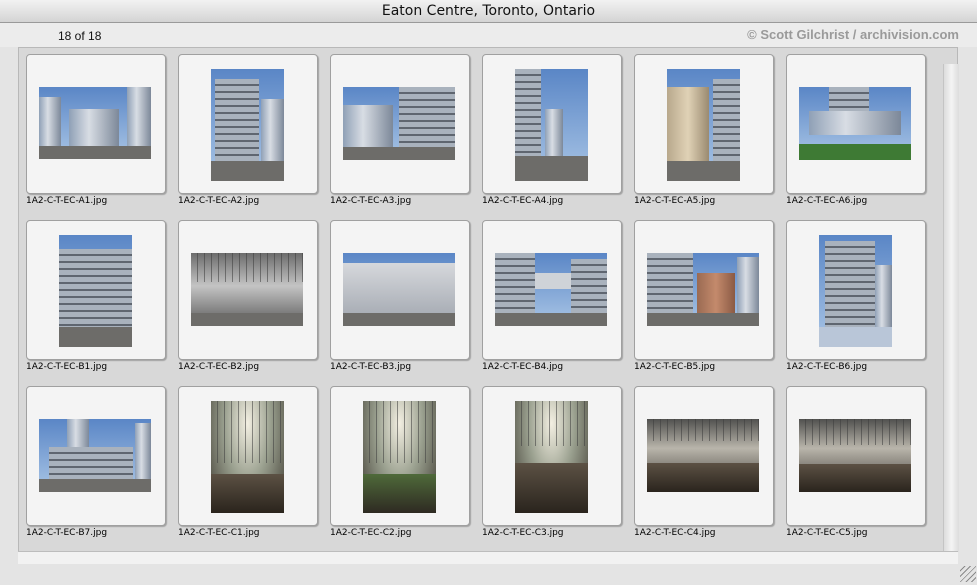 The height and width of the screenshot is (585, 977). Describe the element at coordinates (371, 367) in the screenshot. I see `thumbnail-filename: 1A2-C-T-EC-B3.jpg` at that location.